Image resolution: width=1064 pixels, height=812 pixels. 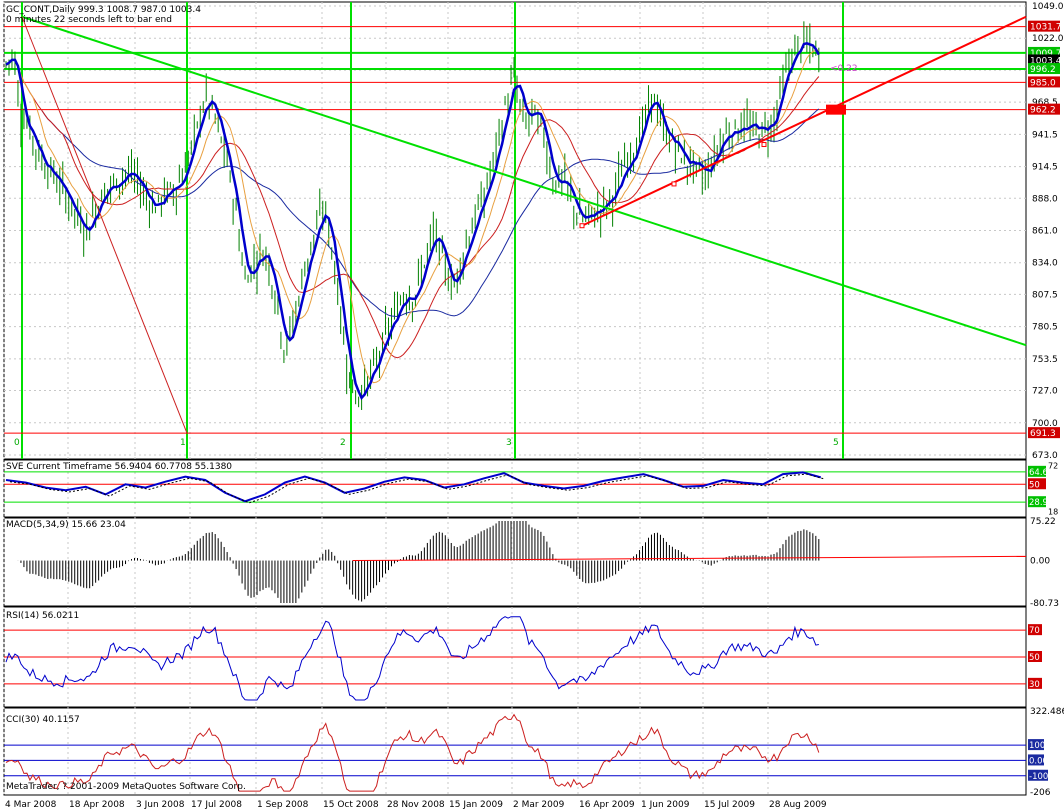 I want to click on y-tick-label: 1022.0, so click(x=1048, y=39).